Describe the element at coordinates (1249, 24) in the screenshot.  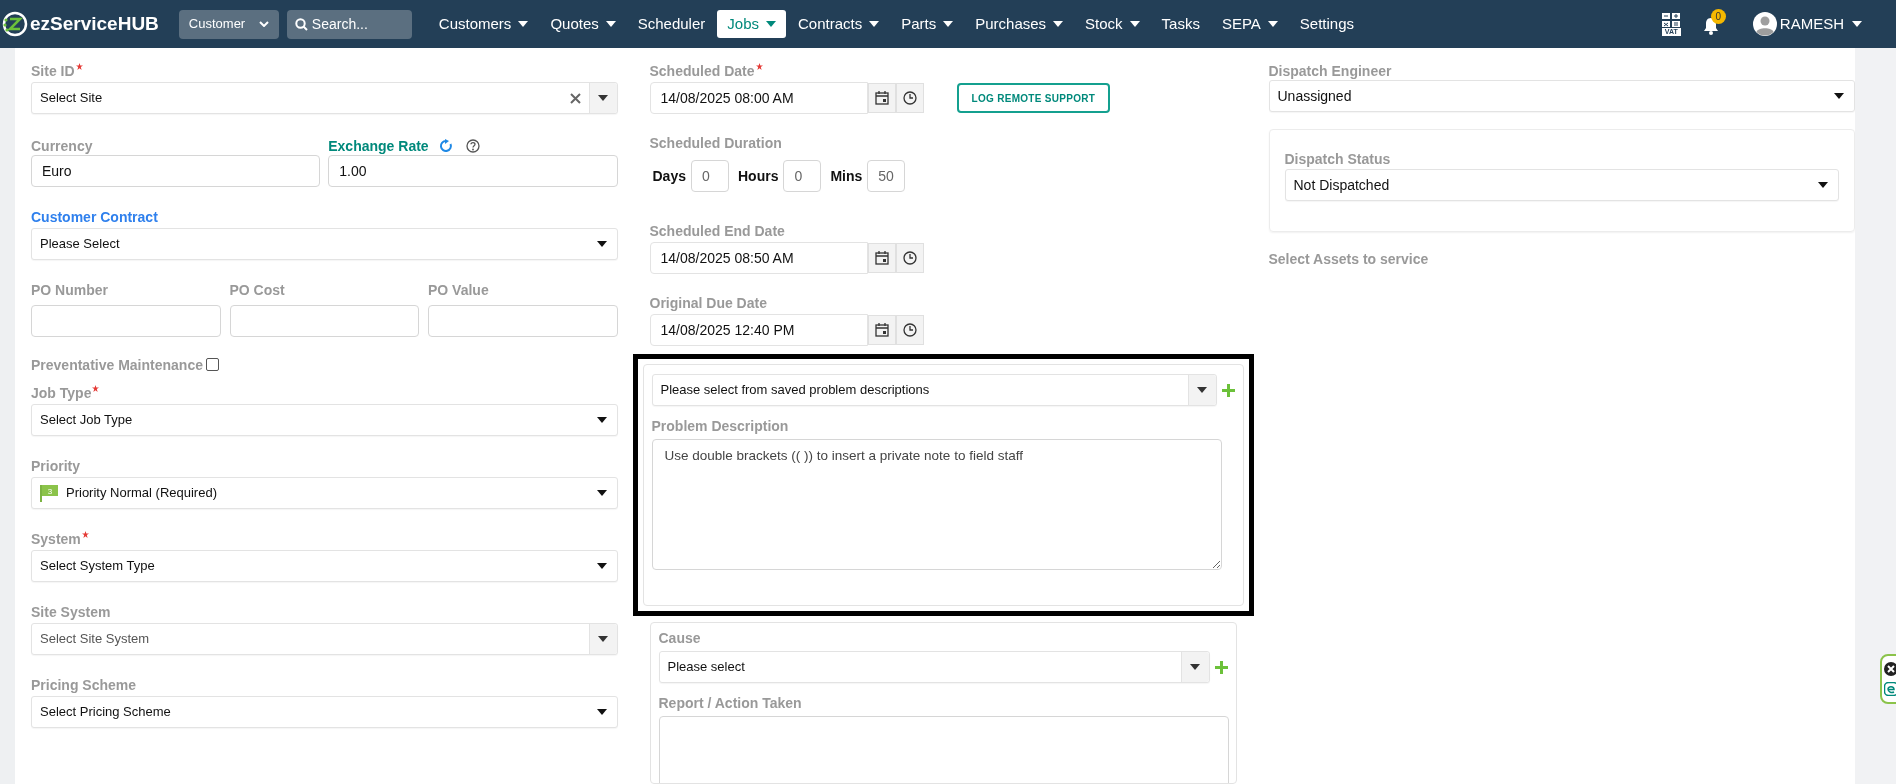
I see `menu-item: SEPA` at that location.